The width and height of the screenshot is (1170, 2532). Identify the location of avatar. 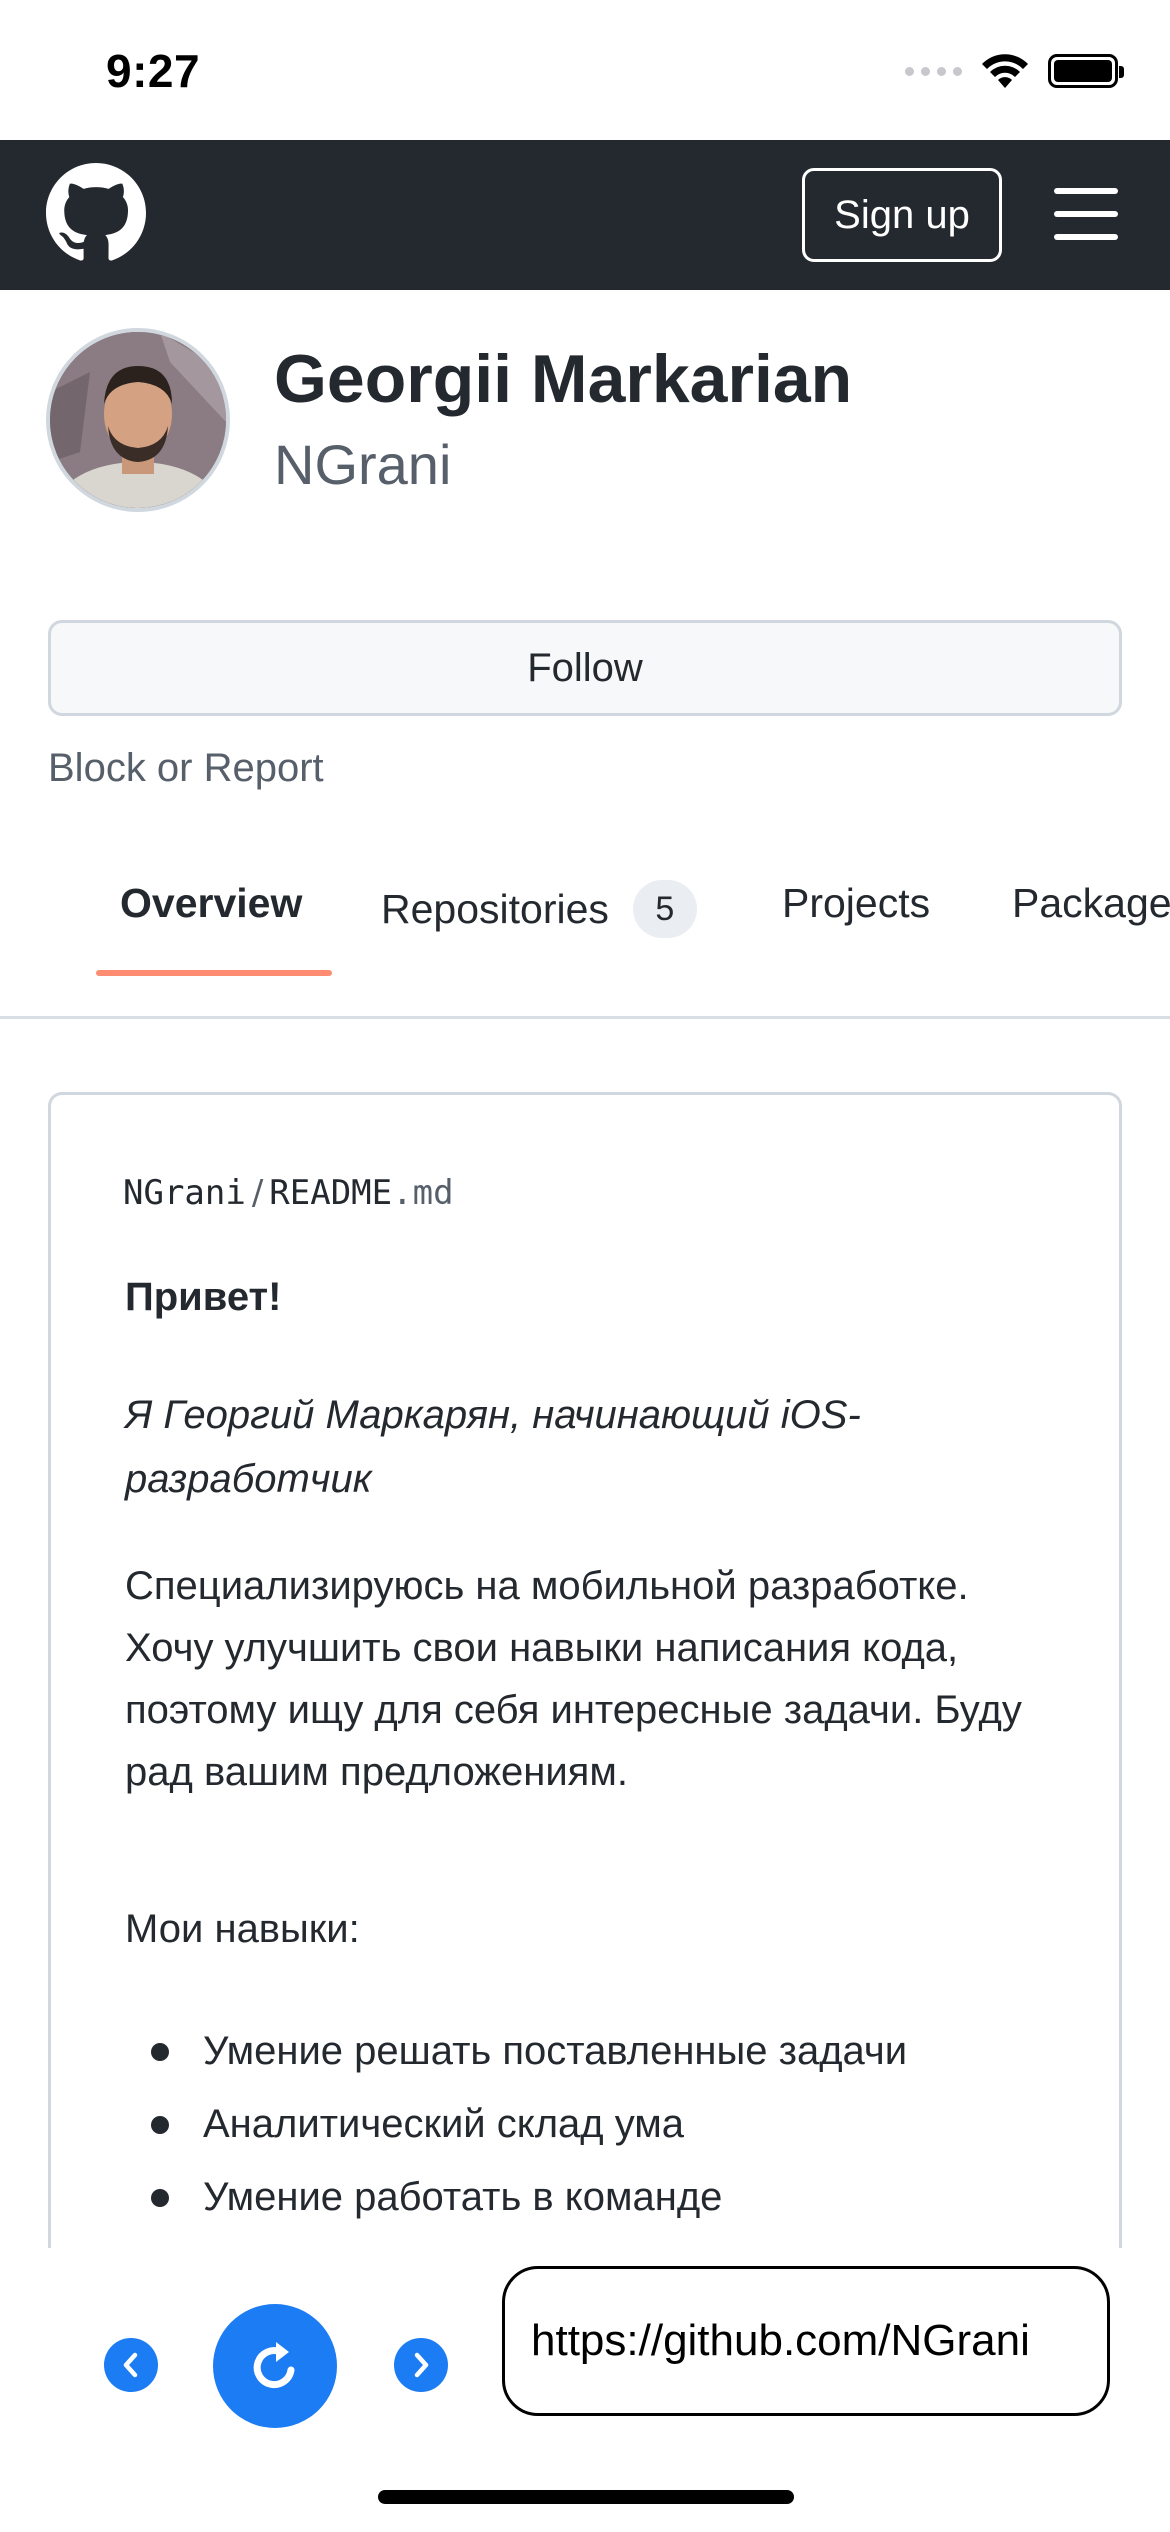
(138, 420).